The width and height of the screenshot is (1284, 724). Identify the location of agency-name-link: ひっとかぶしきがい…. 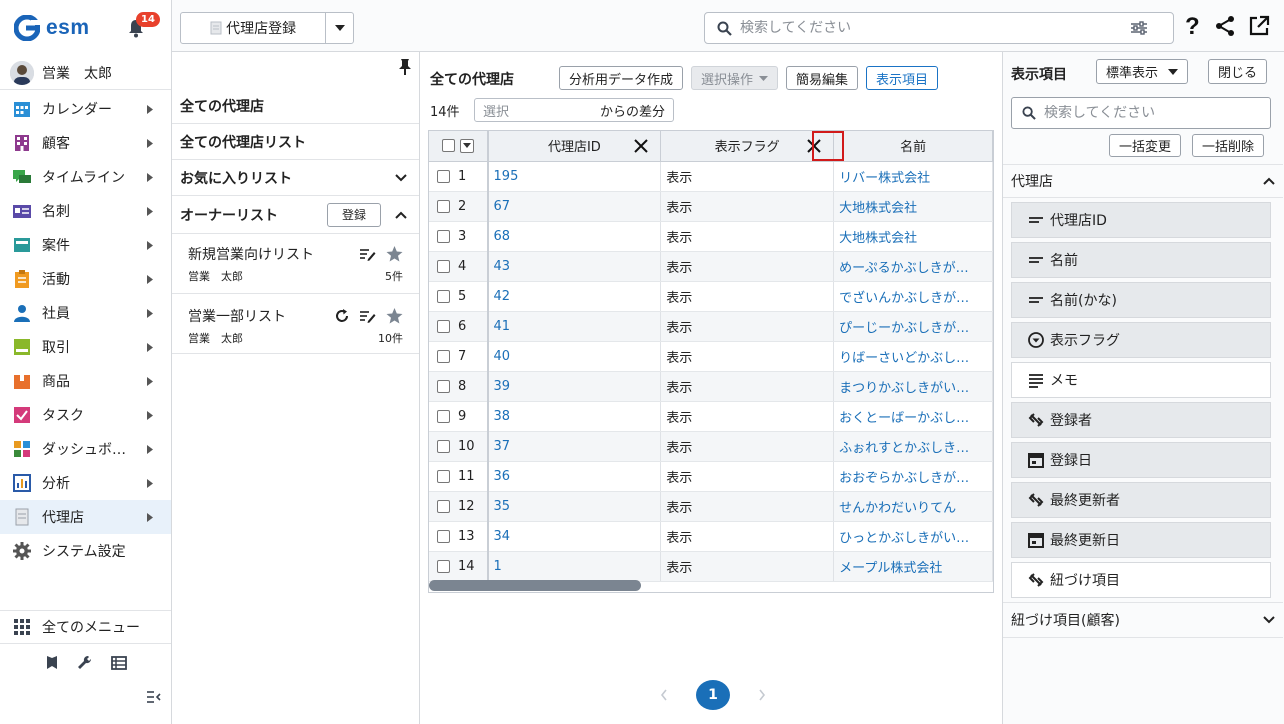
(904, 538).